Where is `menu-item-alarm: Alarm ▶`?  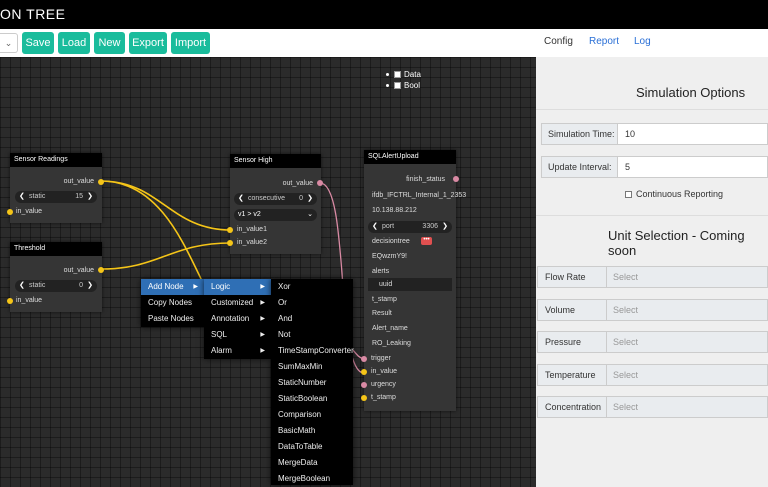
menu-item-alarm: Alarm ▶ is located at coordinates (237, 351).